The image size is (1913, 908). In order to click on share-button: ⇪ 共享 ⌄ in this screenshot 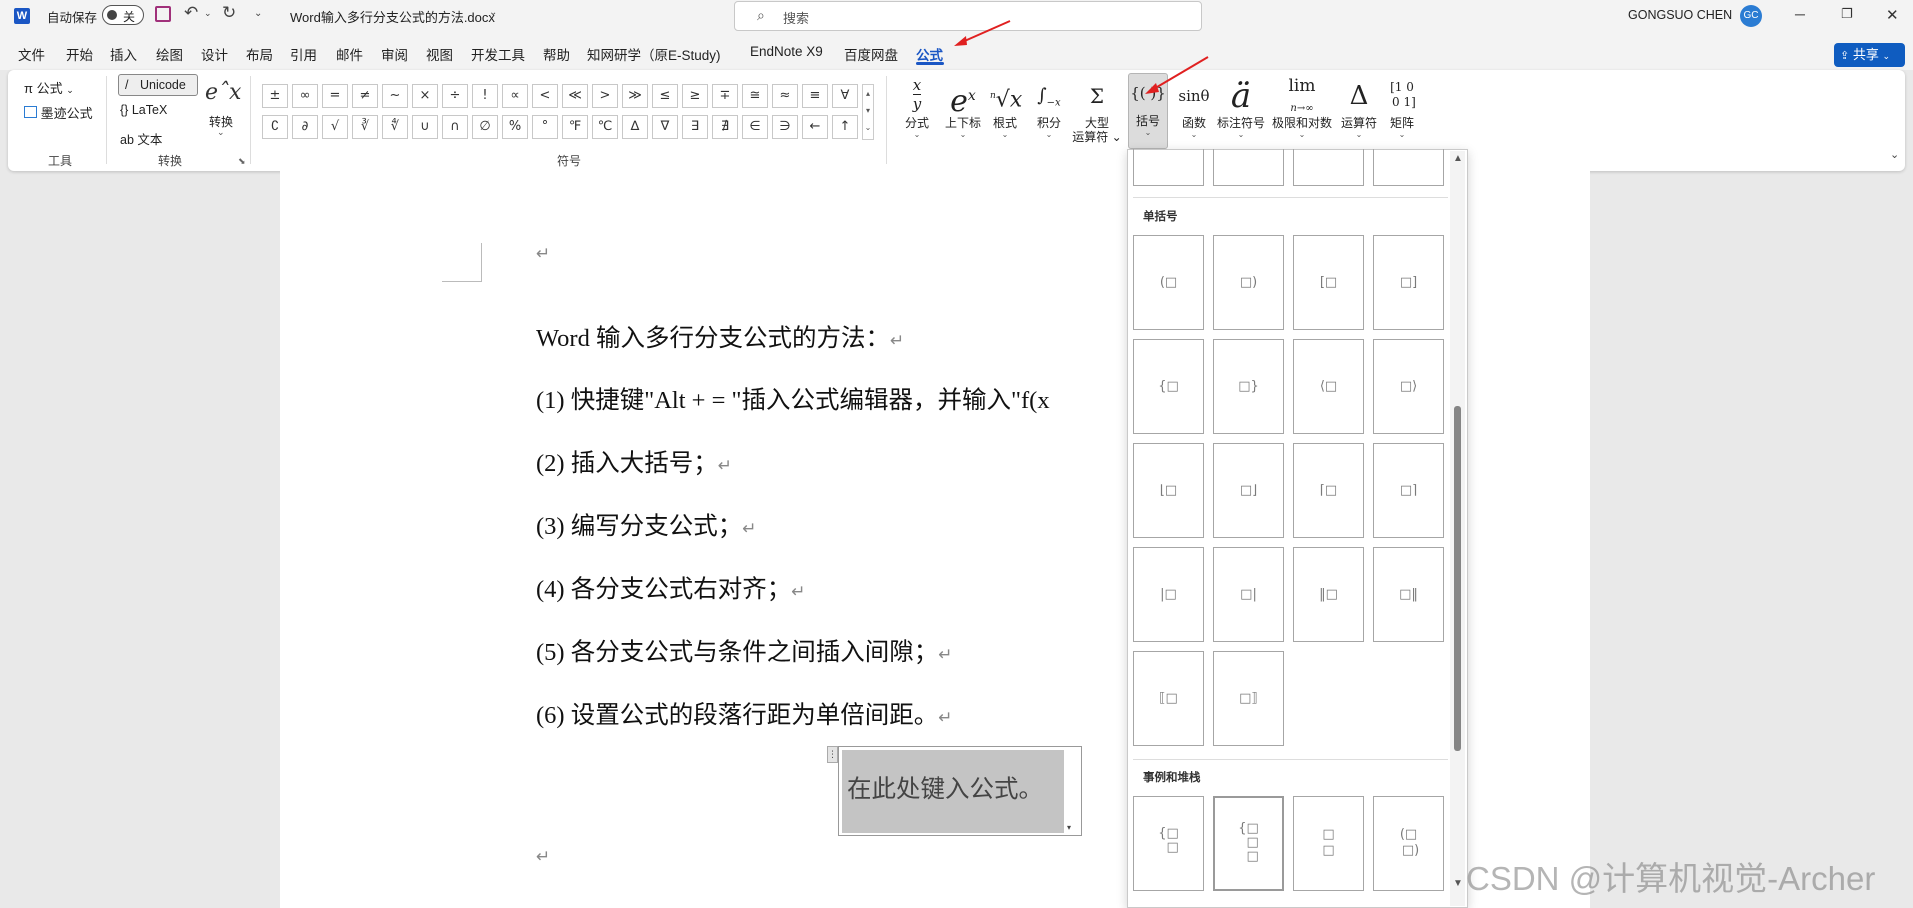, I will do `click(1869, 55)`.